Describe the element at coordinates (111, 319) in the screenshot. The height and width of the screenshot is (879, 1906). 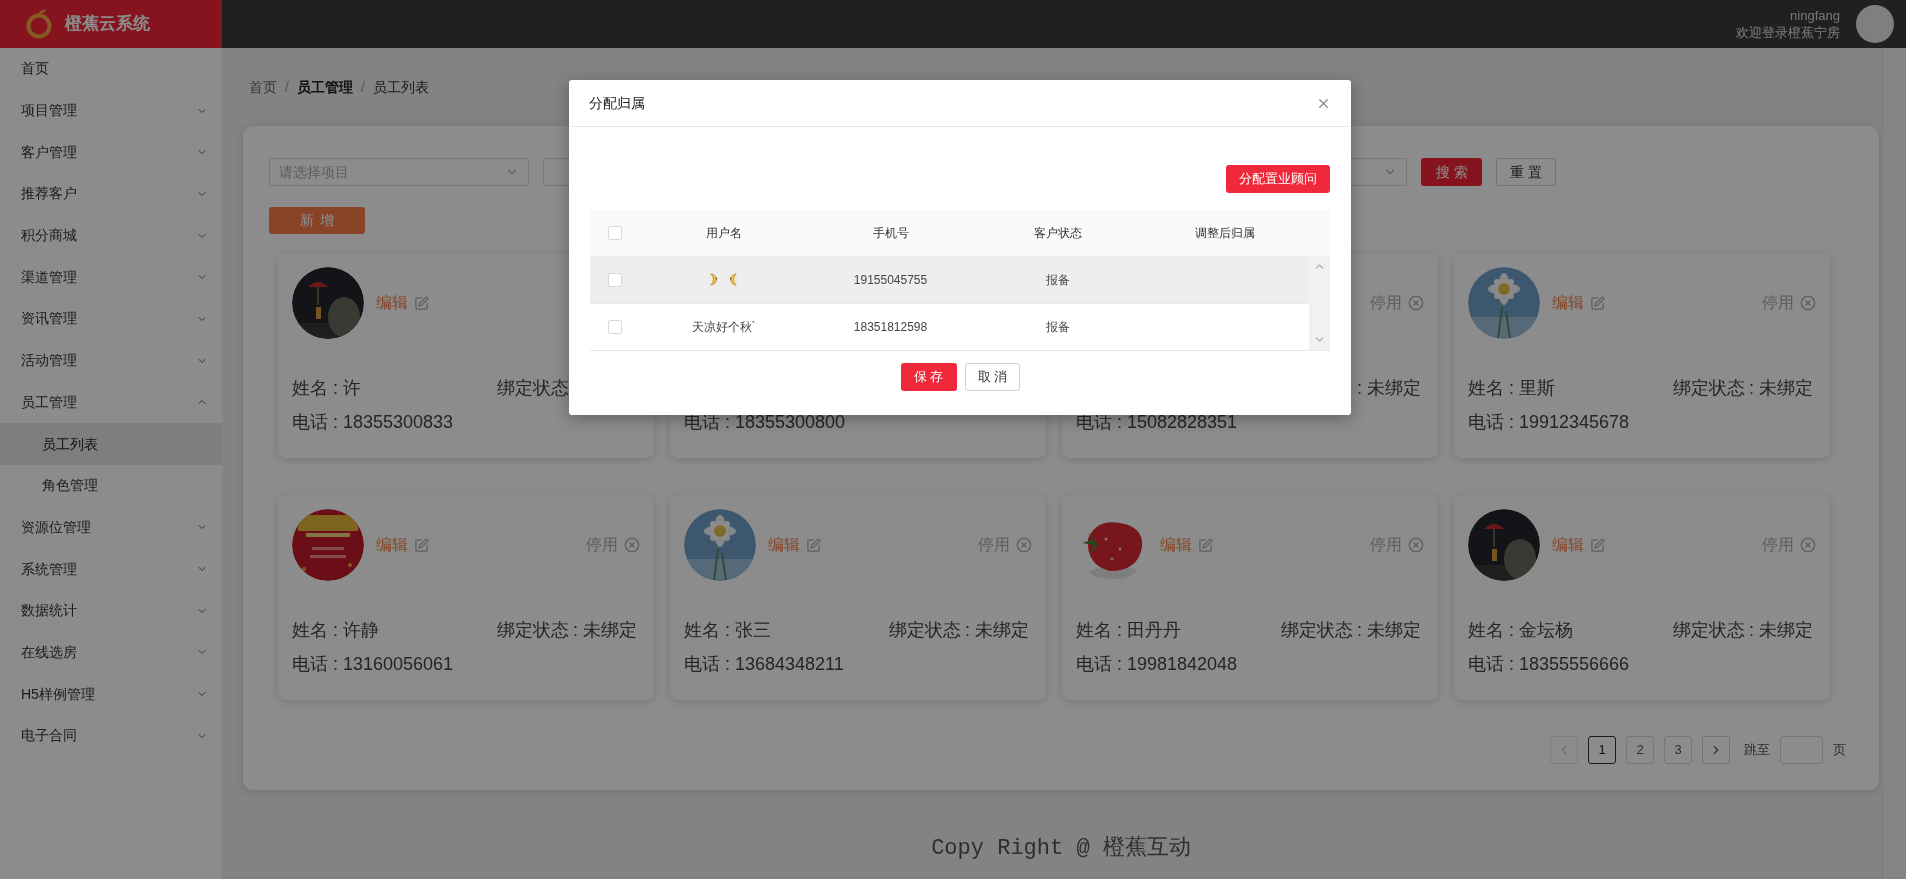
I see `sidebar-item: 资讯管理` at that location.